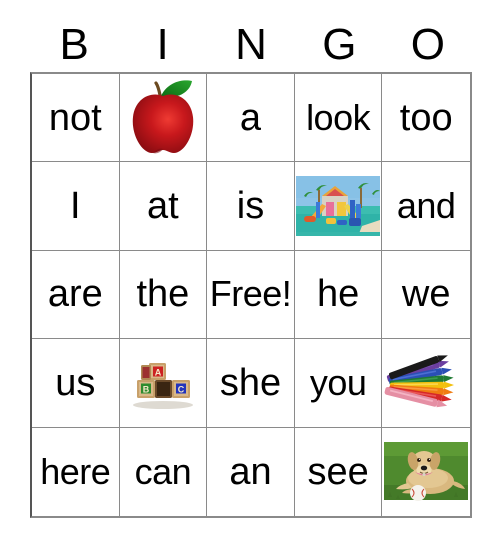  I want to click on bingo-cell-g1: look, so click(338, 118).